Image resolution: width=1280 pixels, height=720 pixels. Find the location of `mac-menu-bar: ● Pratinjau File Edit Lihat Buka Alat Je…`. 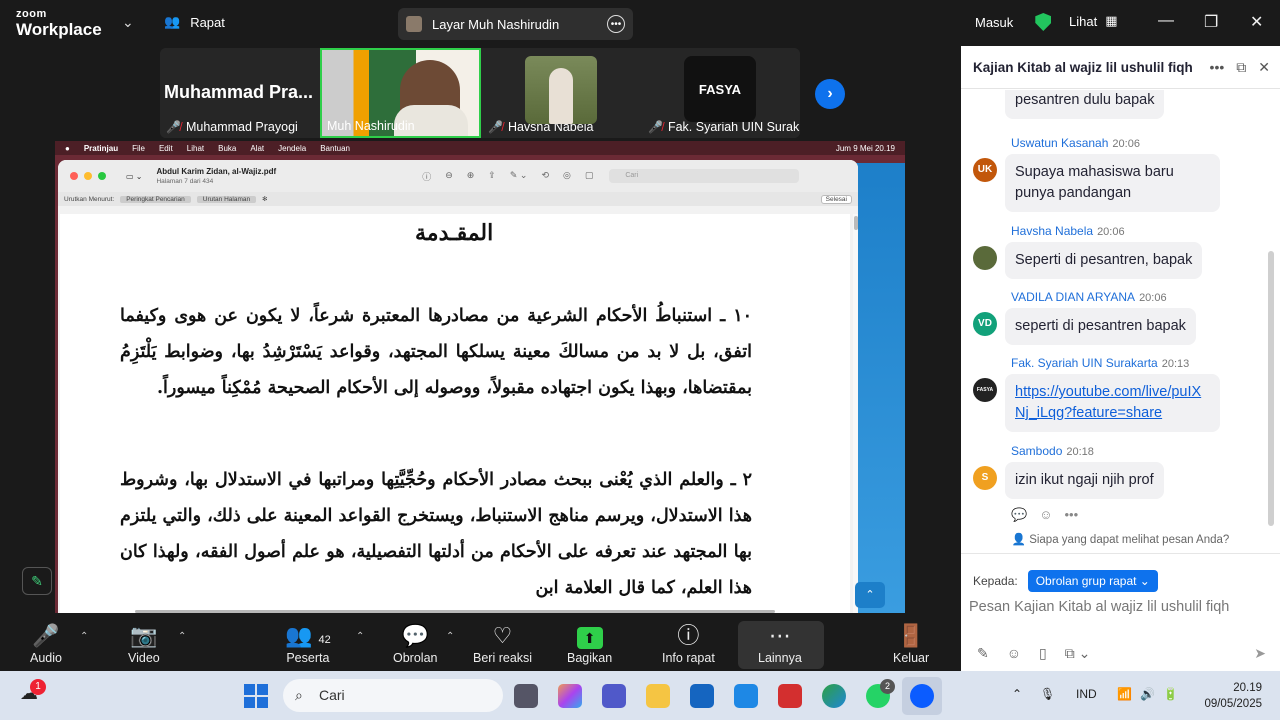

mac-menu-bar: ● Pratinjau File Edit Lihat Buka Alat Je… is located at coordinates (480, 148).